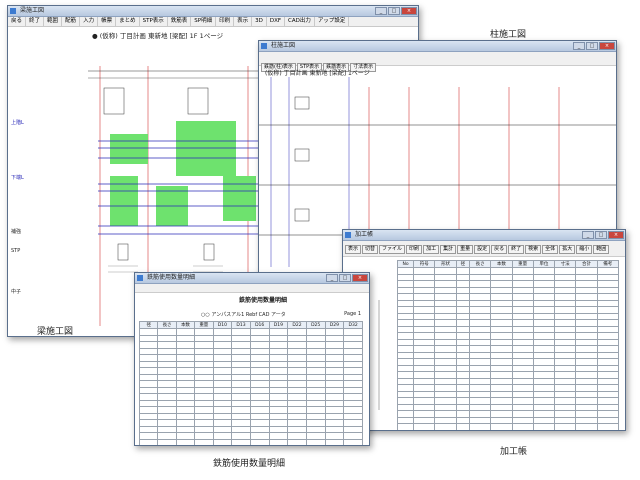 Image resolution: width=640 pixels, height=480 pixels. I want to click on summary-menu, so click(252, 288).